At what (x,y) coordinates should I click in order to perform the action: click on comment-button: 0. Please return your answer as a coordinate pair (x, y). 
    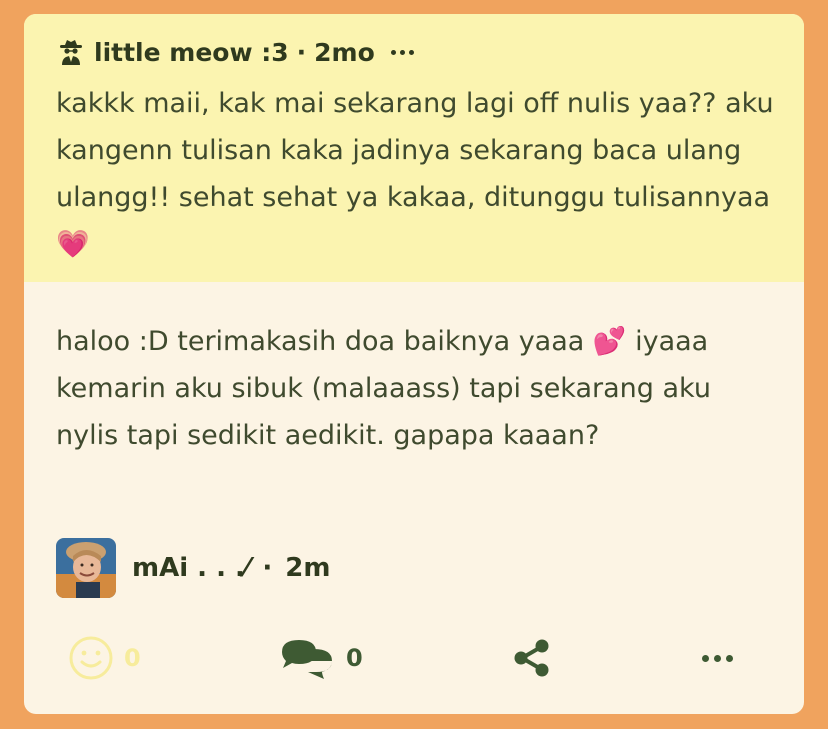
    Looking at the image, I should click on (320, 658).